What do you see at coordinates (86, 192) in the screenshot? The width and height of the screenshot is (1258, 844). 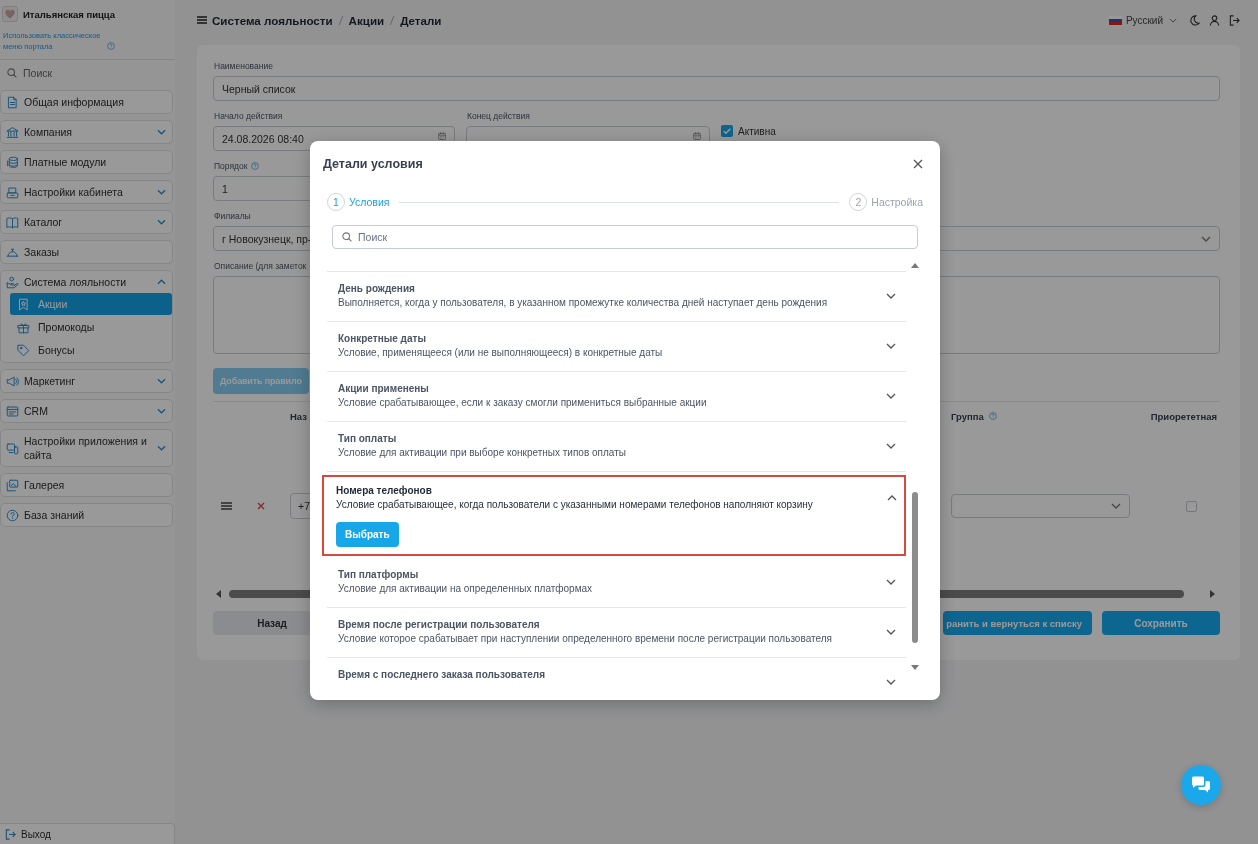 I see `nav-item: Настройки кабинета` at bounding box center [86, 192].